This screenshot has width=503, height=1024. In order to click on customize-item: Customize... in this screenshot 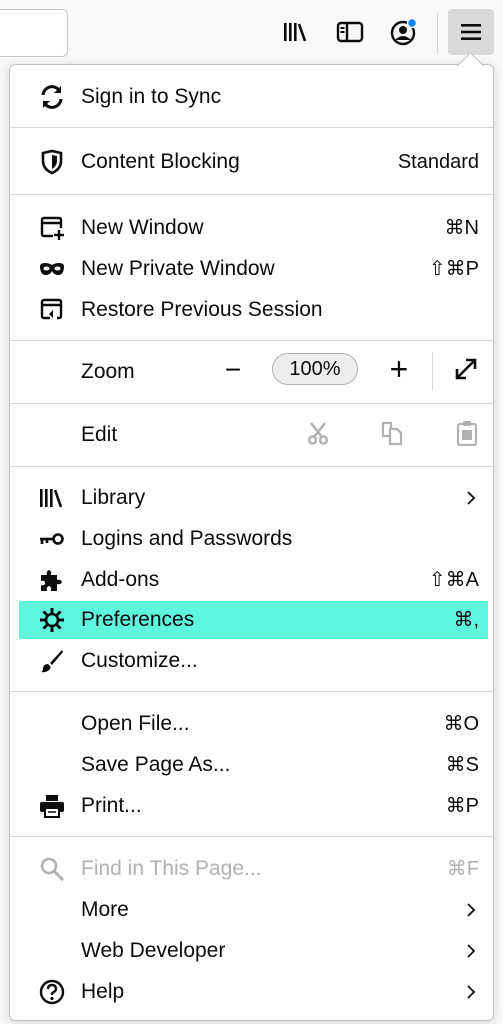, I will do `click(253, 661)`.